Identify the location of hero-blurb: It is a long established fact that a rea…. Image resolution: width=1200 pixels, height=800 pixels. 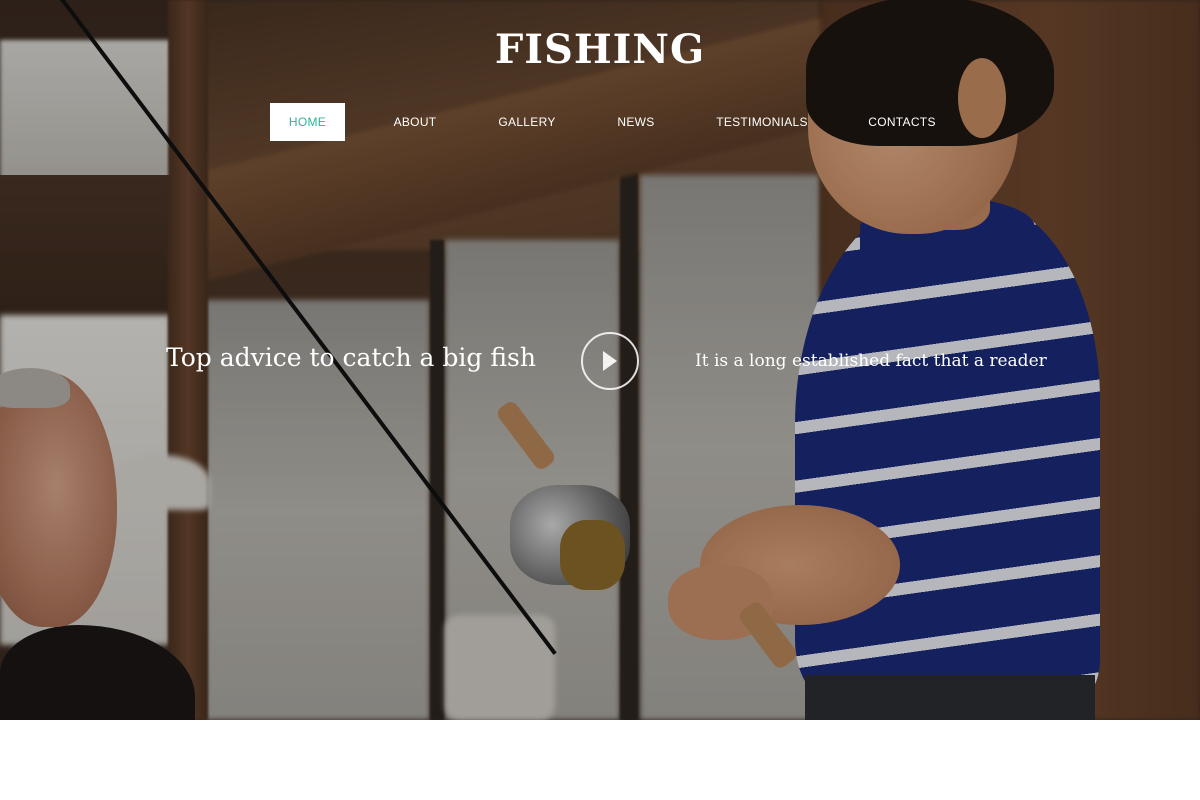
(871, 361).